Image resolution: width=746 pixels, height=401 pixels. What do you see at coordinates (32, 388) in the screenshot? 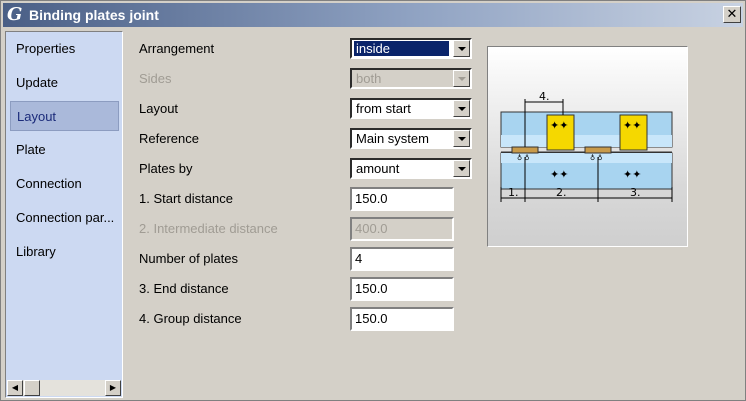
I see `scroll-thumb` at bounding box center [32, 388].